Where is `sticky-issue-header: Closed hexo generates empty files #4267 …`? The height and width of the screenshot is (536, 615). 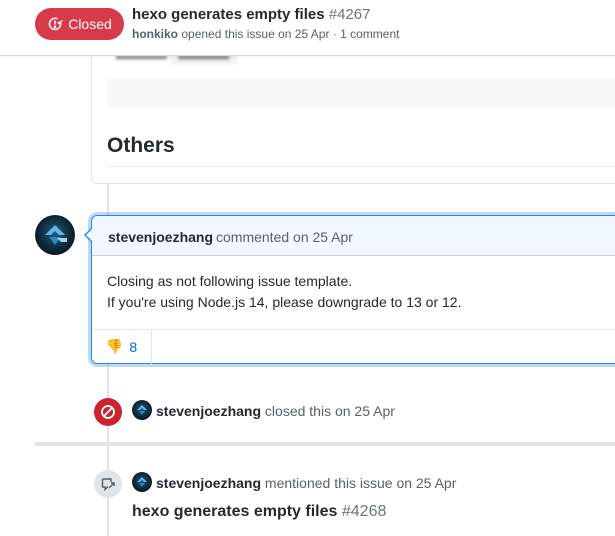
sticky-issue-header: Closed hexo generates empty files #4267 … is located at coordinates (307, 28).